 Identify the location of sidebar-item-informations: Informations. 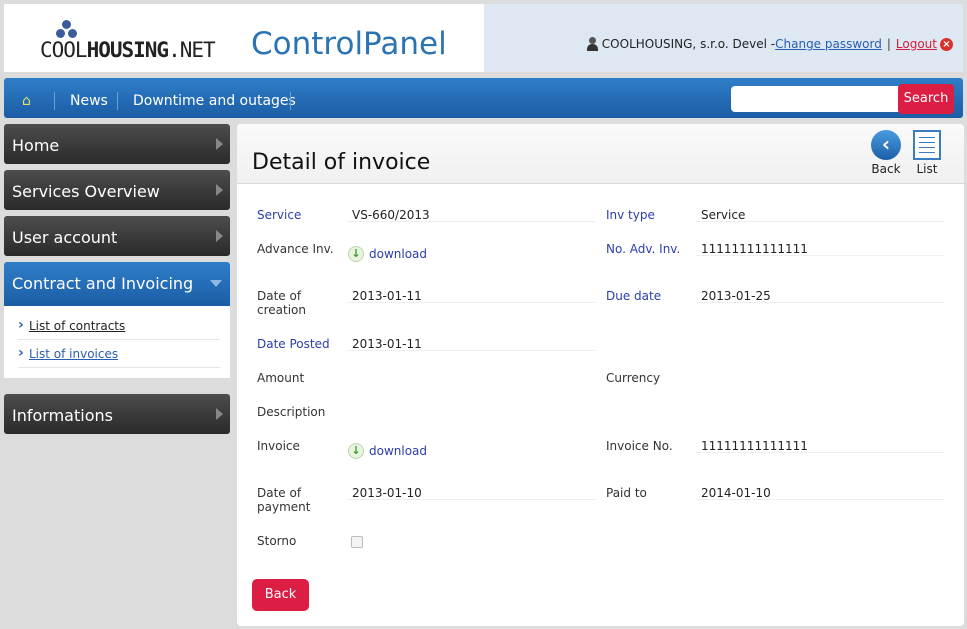
(117, 414).